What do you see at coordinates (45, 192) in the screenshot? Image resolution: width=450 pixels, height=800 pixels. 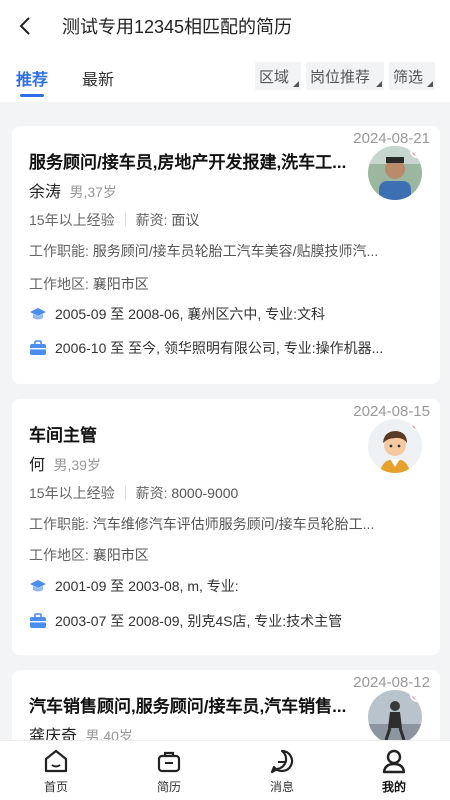 I see `candidate-name: 余涛` at bounding box center [45, 192].